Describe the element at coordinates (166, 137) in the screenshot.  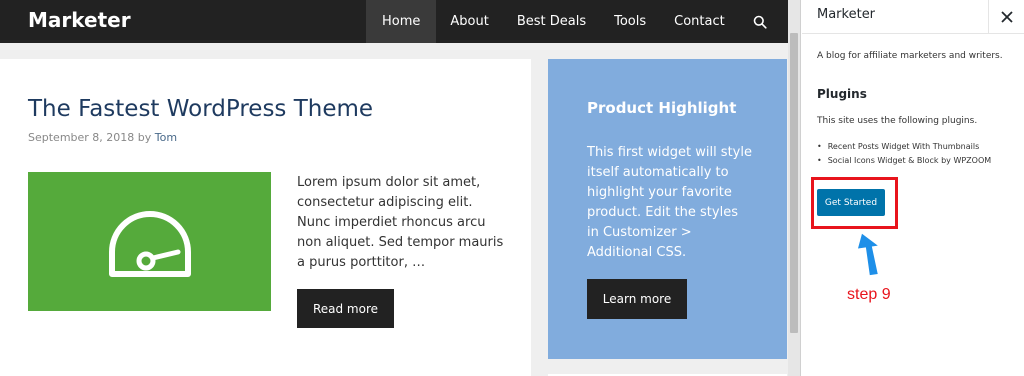
I see `post-author-link: Tom` at that location.